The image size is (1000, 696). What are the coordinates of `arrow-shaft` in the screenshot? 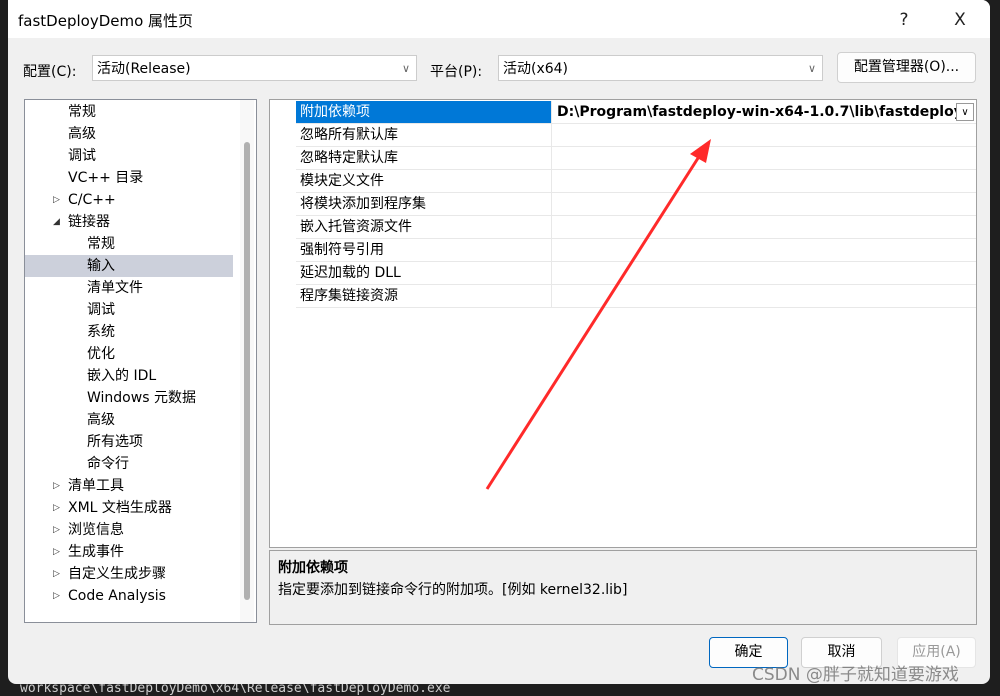 It's located at (593, 322).